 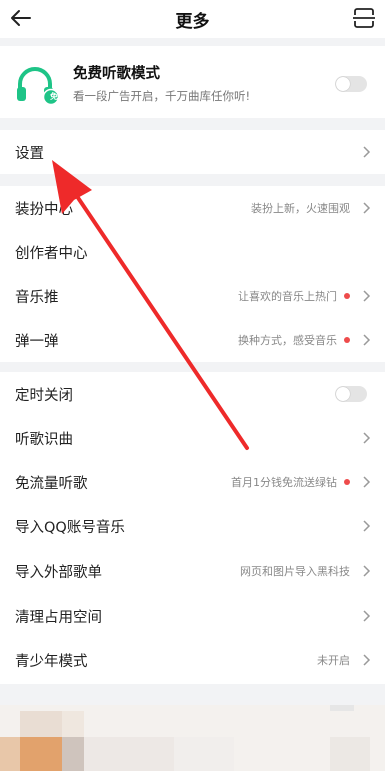 What do you see at coordinates (287, 340) in the screenshot?
I see `bounce-hint: 换种方式，感受音乐` at bounding box center [287, 340].